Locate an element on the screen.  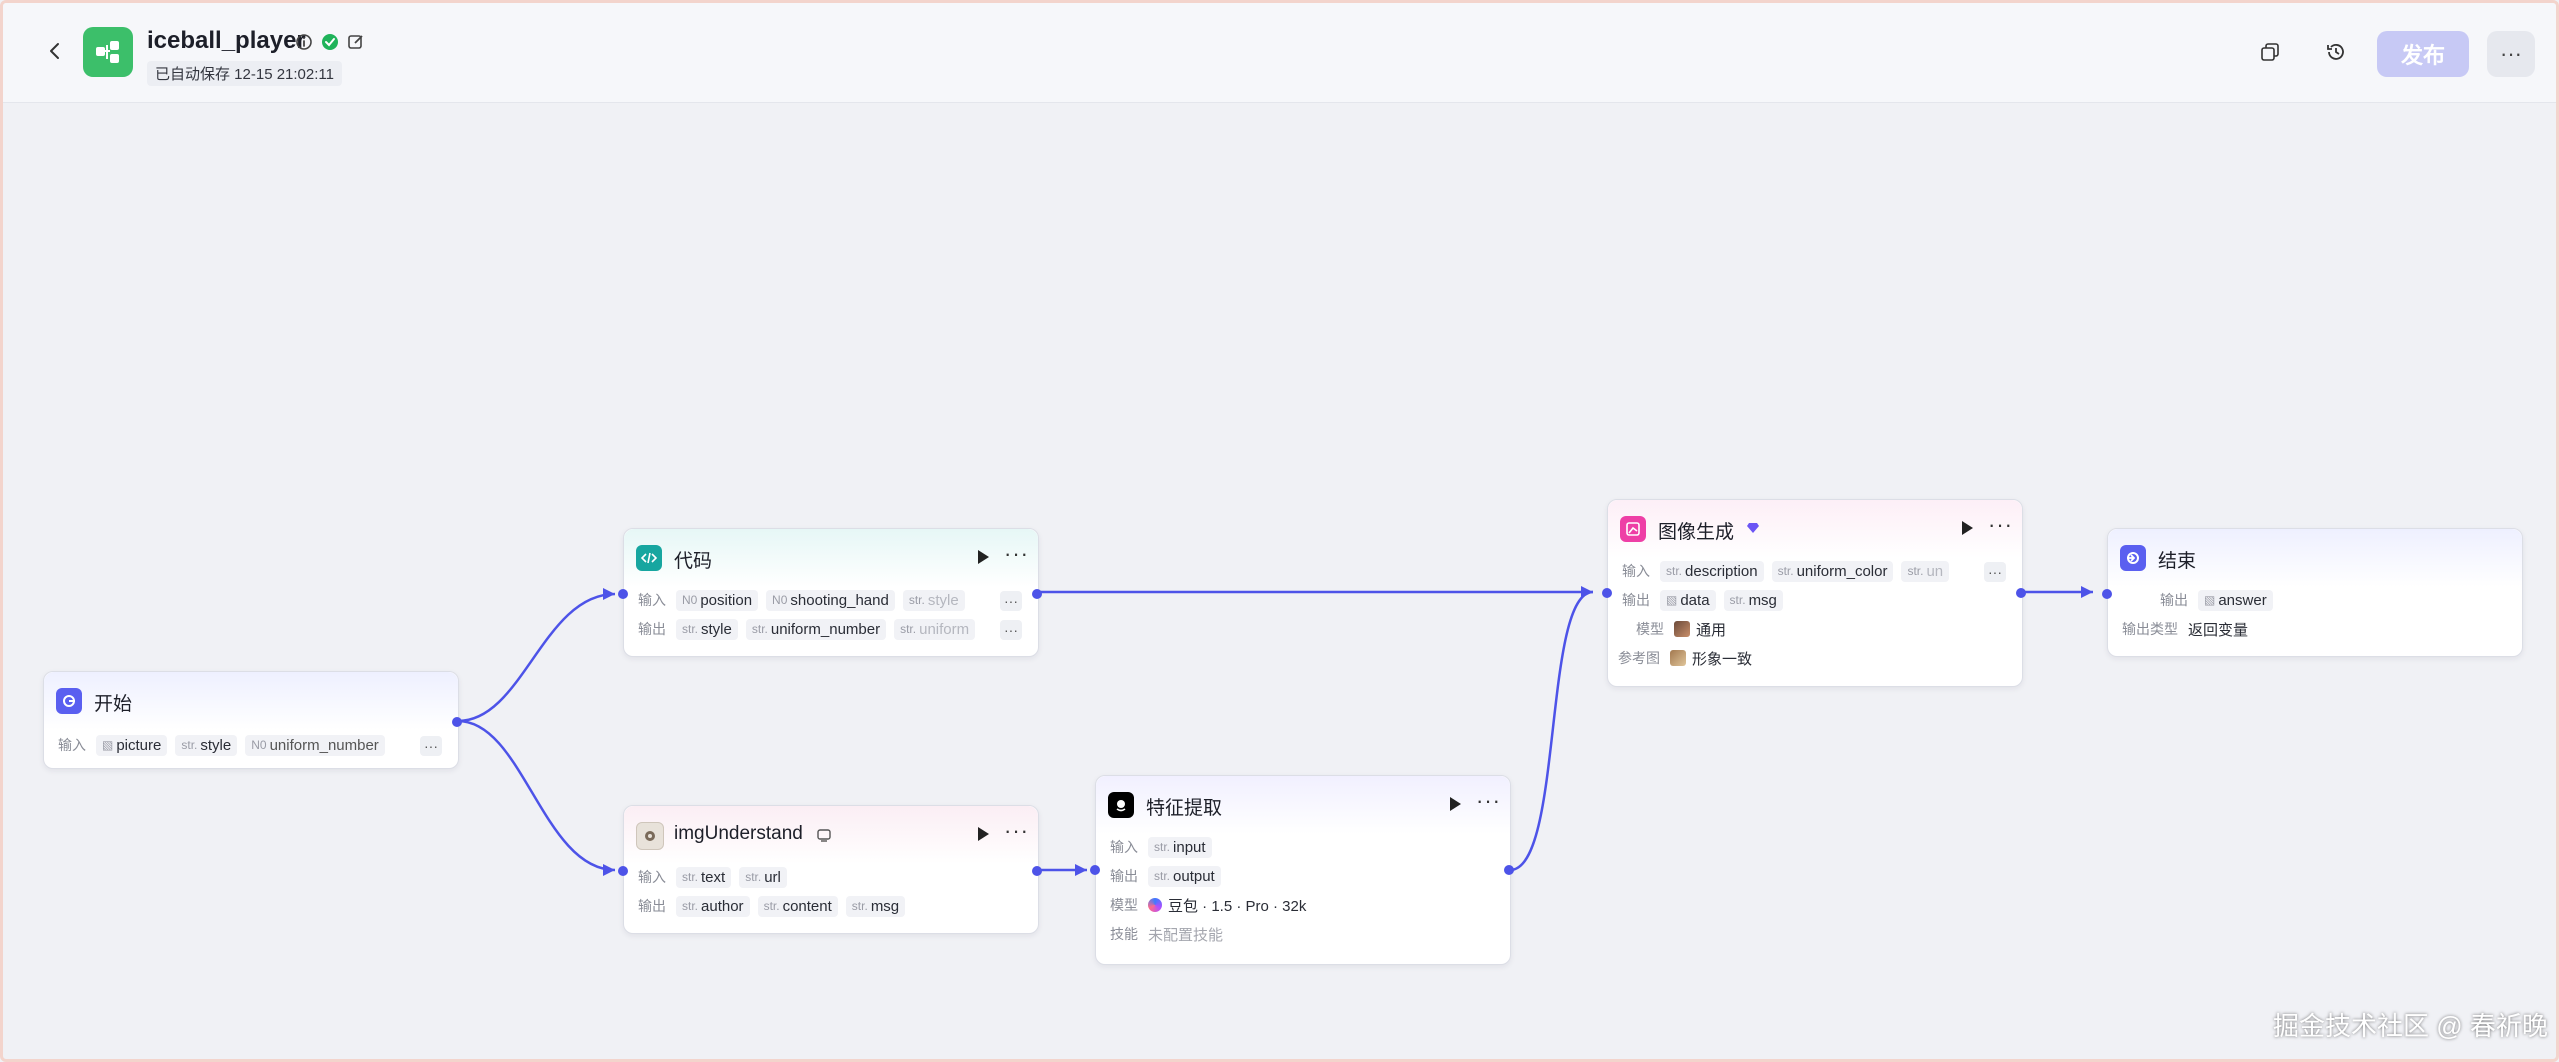
feature-input: 输入 str. input is located at coordinates (1165, 847).